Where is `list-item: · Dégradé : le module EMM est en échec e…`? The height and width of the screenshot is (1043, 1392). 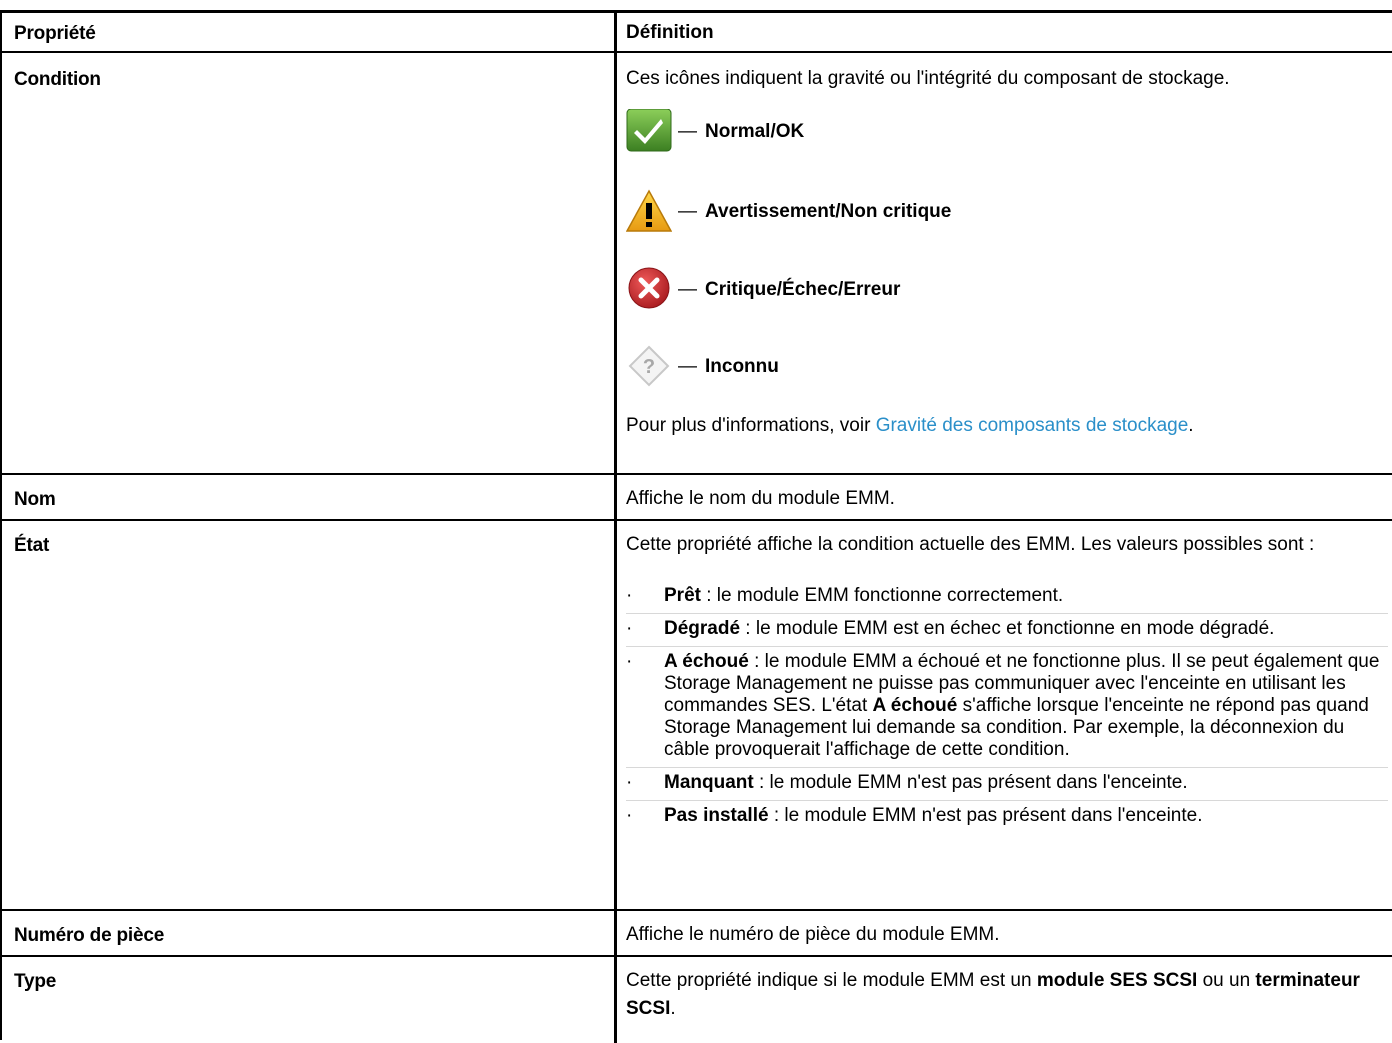
list-item: · Dégradé : le module EMM est en échec e… is located at coordinates (1007, 630).